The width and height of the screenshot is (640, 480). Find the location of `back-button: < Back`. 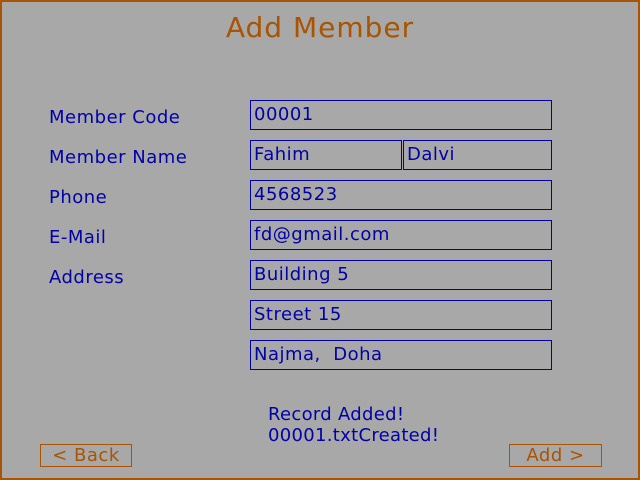

back-button: < Back is located at coordinates (86, 455).